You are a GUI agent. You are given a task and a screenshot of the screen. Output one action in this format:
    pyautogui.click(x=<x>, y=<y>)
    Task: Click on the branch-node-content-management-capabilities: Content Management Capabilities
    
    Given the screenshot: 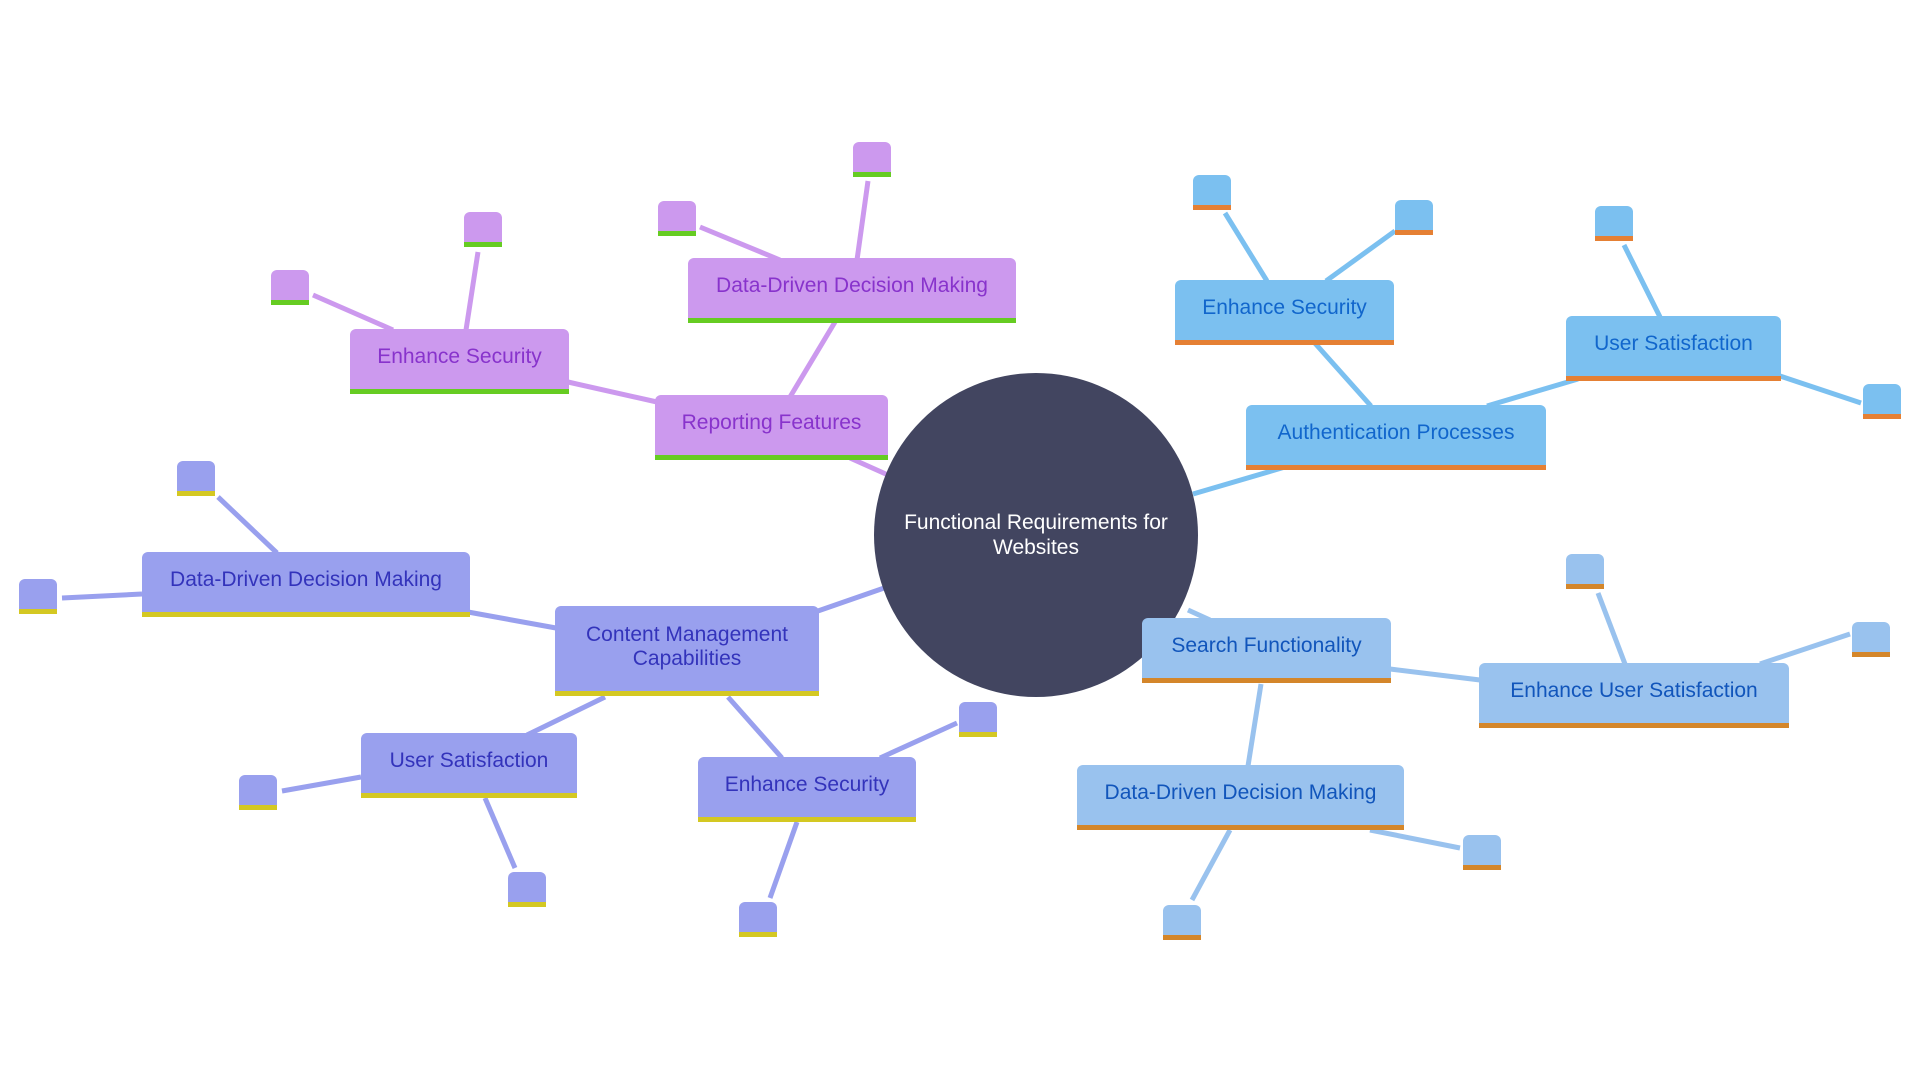 What is the action you would take?
    pyautogui.click(x=687, y=651)
    